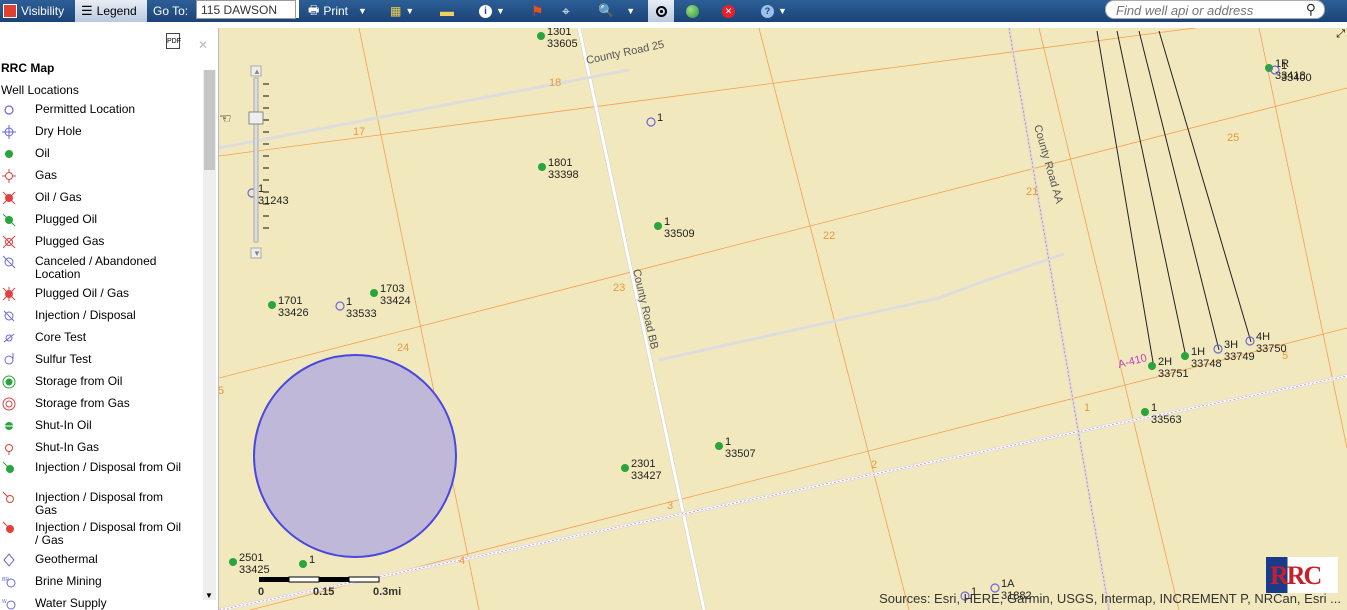  Describe the element at coordinates (261, 592) in the screenshot. I see `scale-label: 0` at that location.